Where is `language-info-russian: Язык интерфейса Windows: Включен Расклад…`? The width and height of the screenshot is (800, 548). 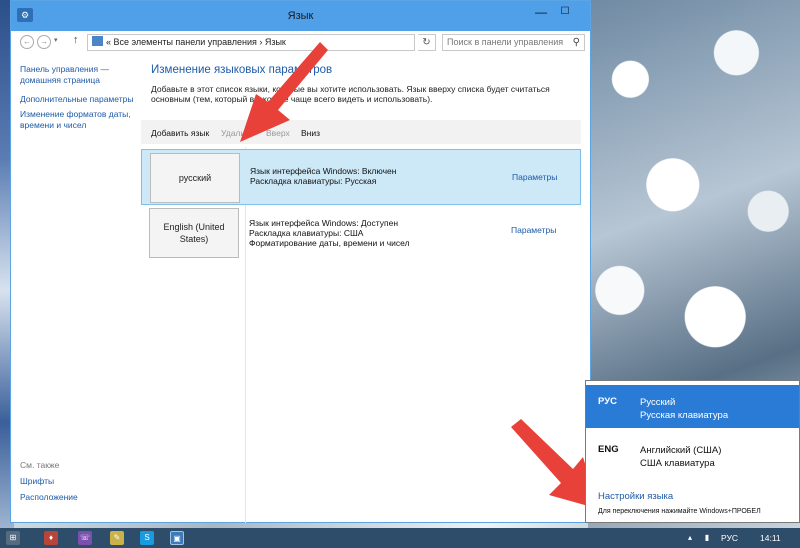 language-info-russian: Язык интерфейса Windows: Включен Расклад… is located at coordinates (323, 176).